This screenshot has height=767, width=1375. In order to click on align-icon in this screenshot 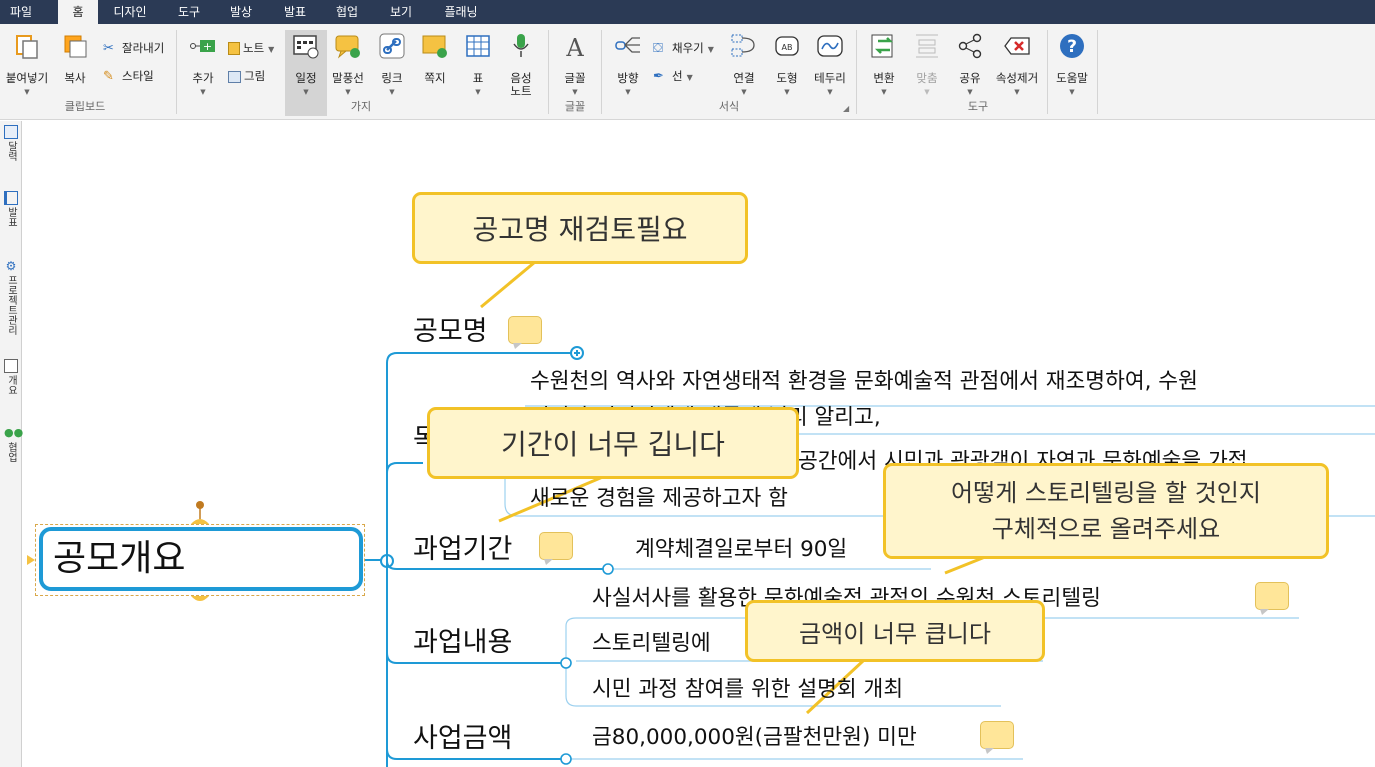, I will do `click(927, 46)`.